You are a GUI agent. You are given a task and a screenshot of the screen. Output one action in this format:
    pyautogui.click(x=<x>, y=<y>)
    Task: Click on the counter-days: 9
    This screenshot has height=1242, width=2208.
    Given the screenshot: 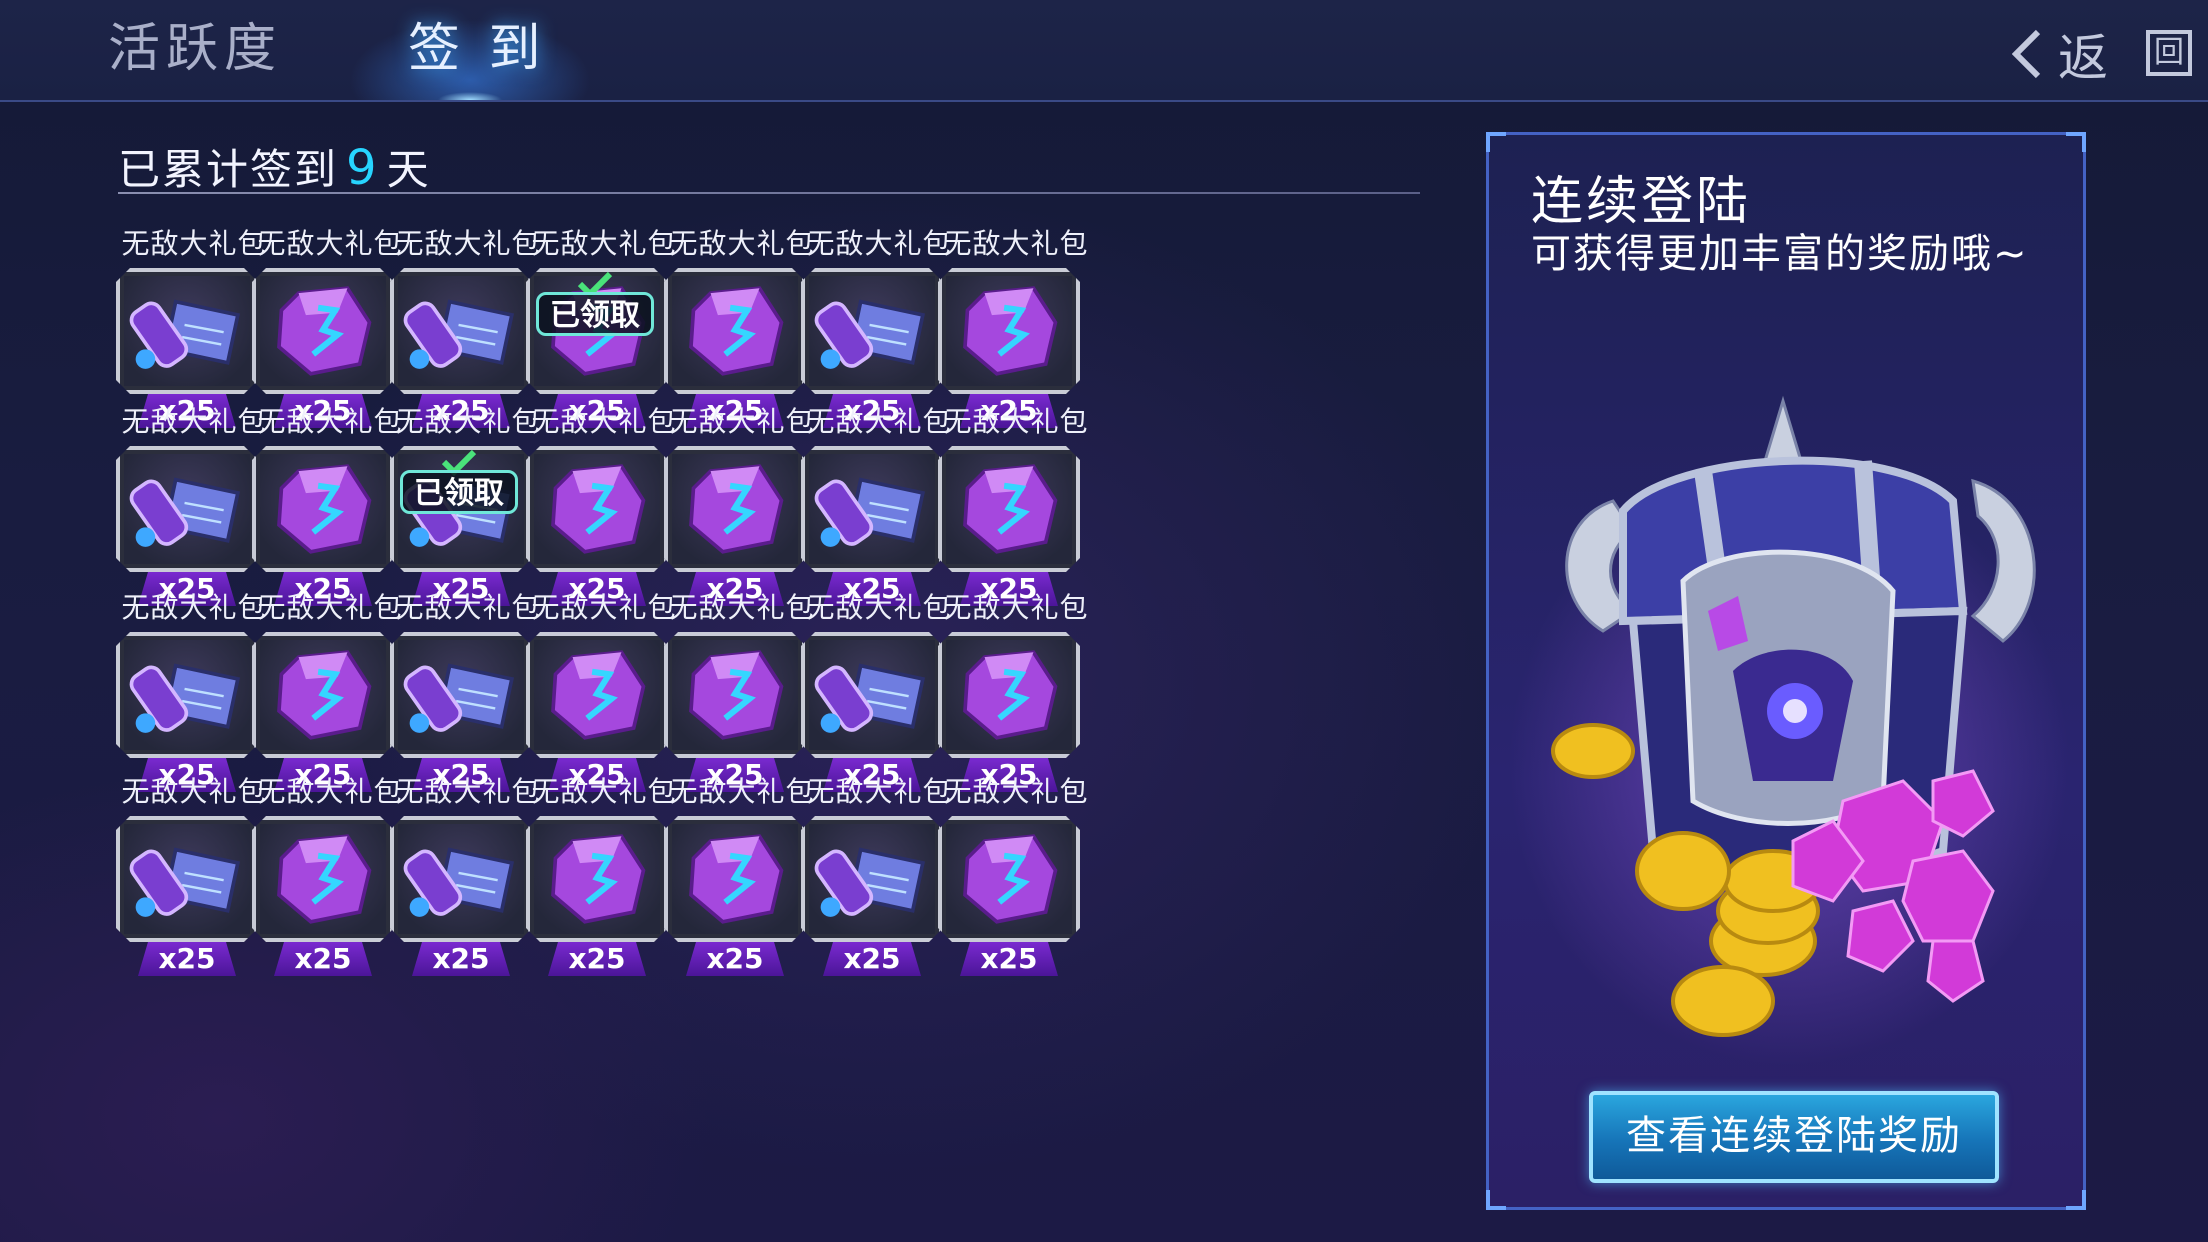 What is the action you would take?
    pyautogui.click(x=362, y=168)
    